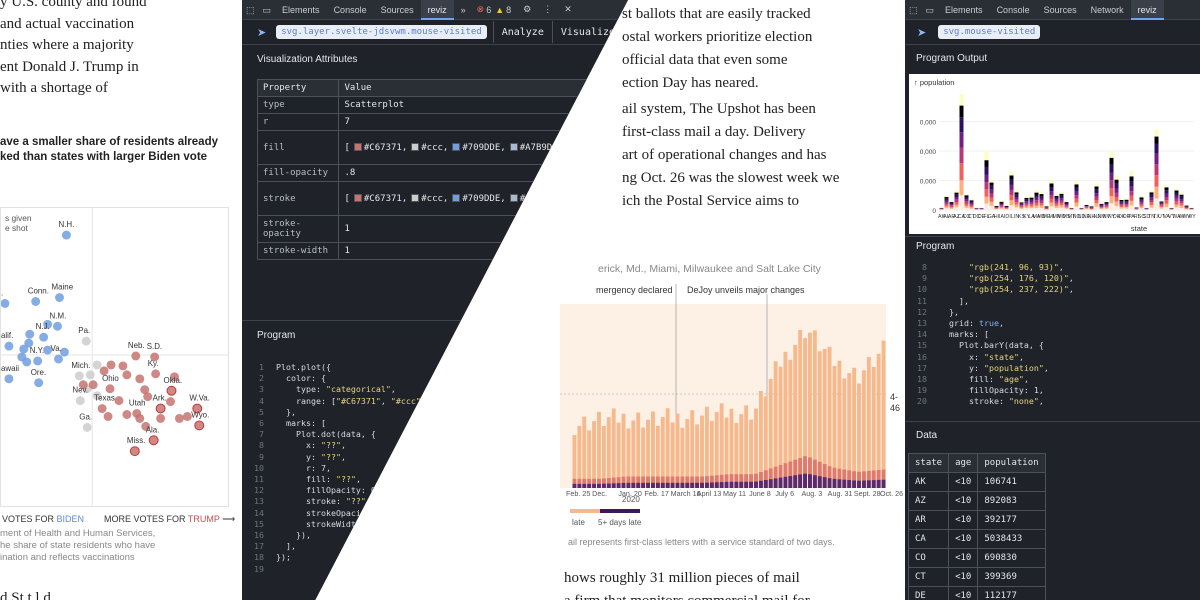 This screenshot has height=600, width=1200. What do you see at coordinates (1107, 10) in the screenshot?
I see `tab-network: Network` at bounding box center [1107, 10].